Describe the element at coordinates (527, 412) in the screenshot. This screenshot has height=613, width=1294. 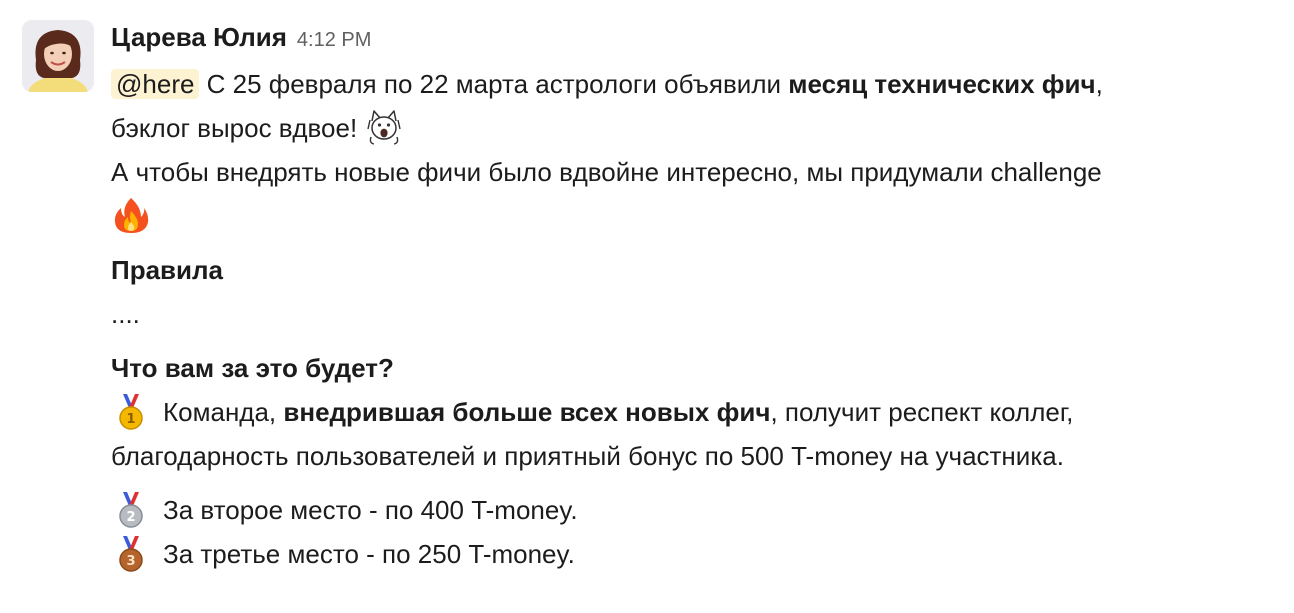
I see `first-place-bold: внедрившая больше всех новых фич` at that location.